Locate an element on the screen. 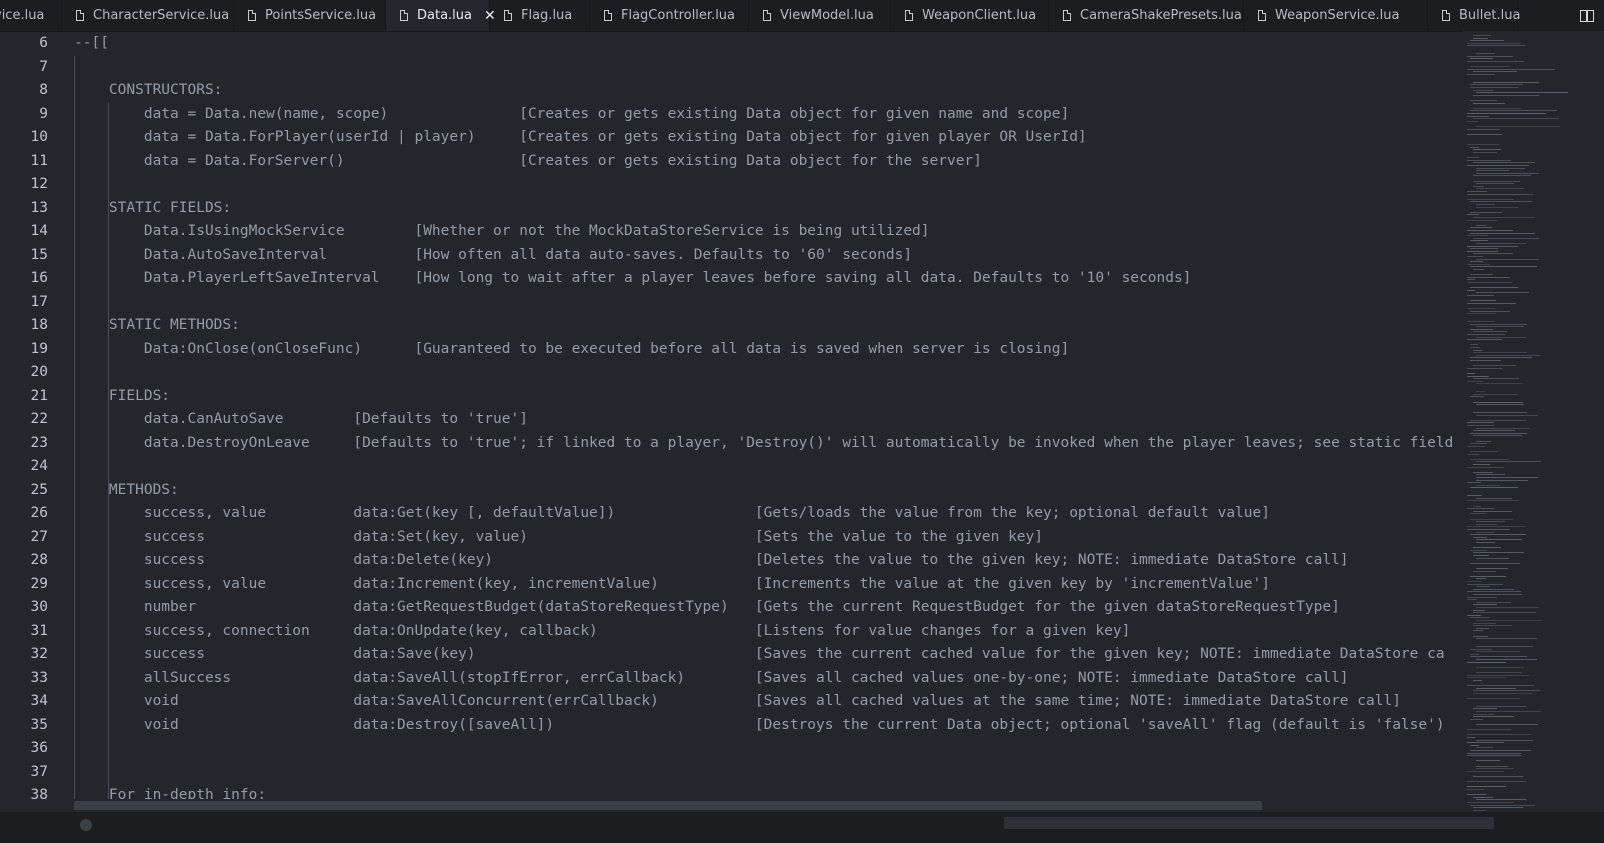 The width and height of the screenshot is (1604, 843). split-layout-button is located at coordinates (1587, 15).